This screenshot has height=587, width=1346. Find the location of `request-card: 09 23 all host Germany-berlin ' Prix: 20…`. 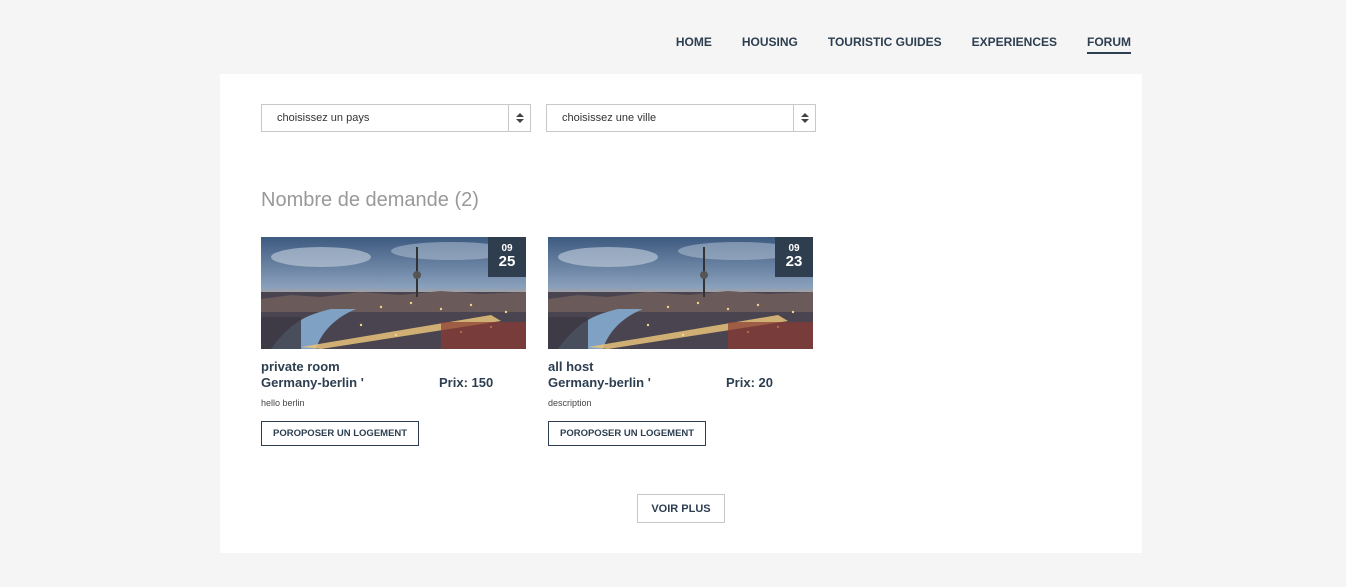

request-card: 09 23 all host Germany-berlin ' Prix: 20… is located at coordinates (680, 341).